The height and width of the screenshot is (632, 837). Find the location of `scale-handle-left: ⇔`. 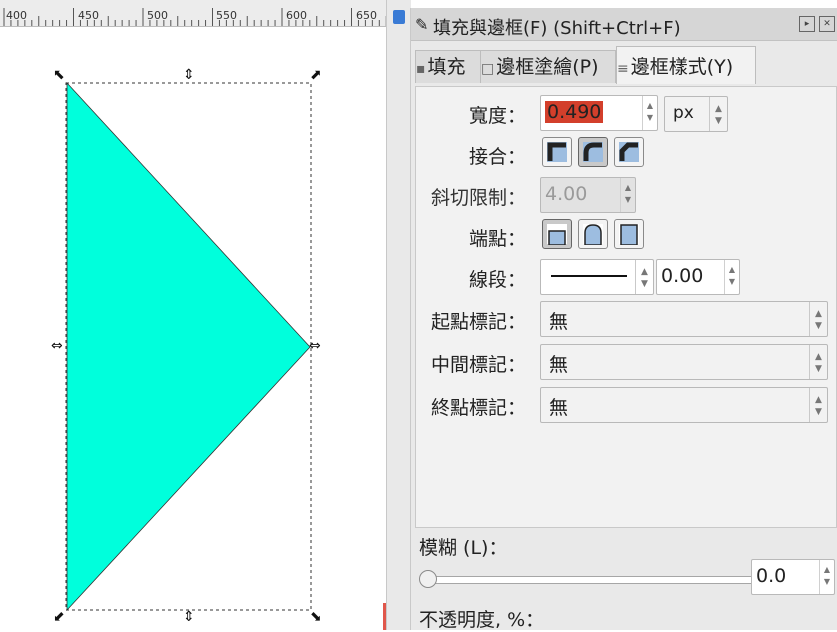

scale-handle-left: ⇔ is located at coordinates (57, 346).